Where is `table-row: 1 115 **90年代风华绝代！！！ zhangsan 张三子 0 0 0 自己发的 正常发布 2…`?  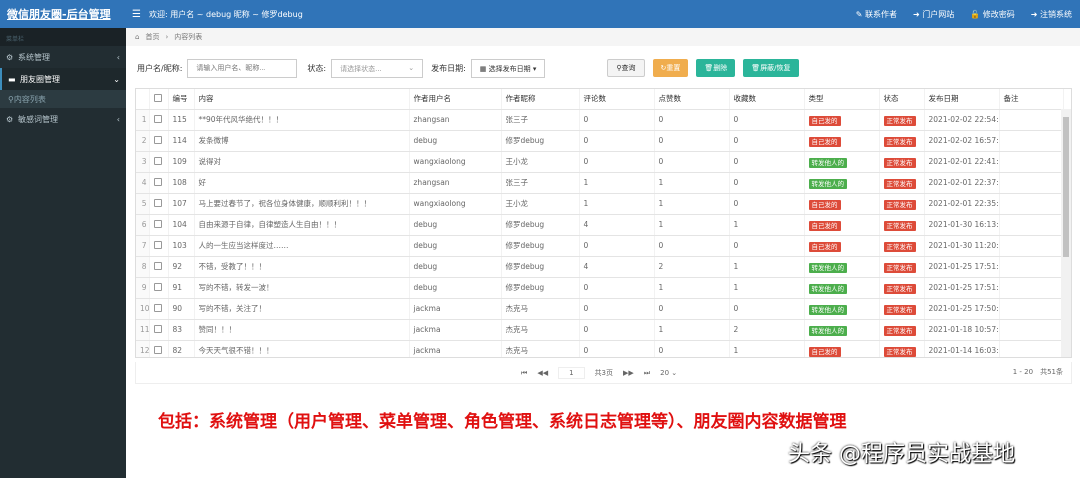
table-row: 1 115 **90年代风华绝代！！！ zhangsan 张三子 0 0 0 自己发的 正常发布 2… is located at coordinates (600, 120).